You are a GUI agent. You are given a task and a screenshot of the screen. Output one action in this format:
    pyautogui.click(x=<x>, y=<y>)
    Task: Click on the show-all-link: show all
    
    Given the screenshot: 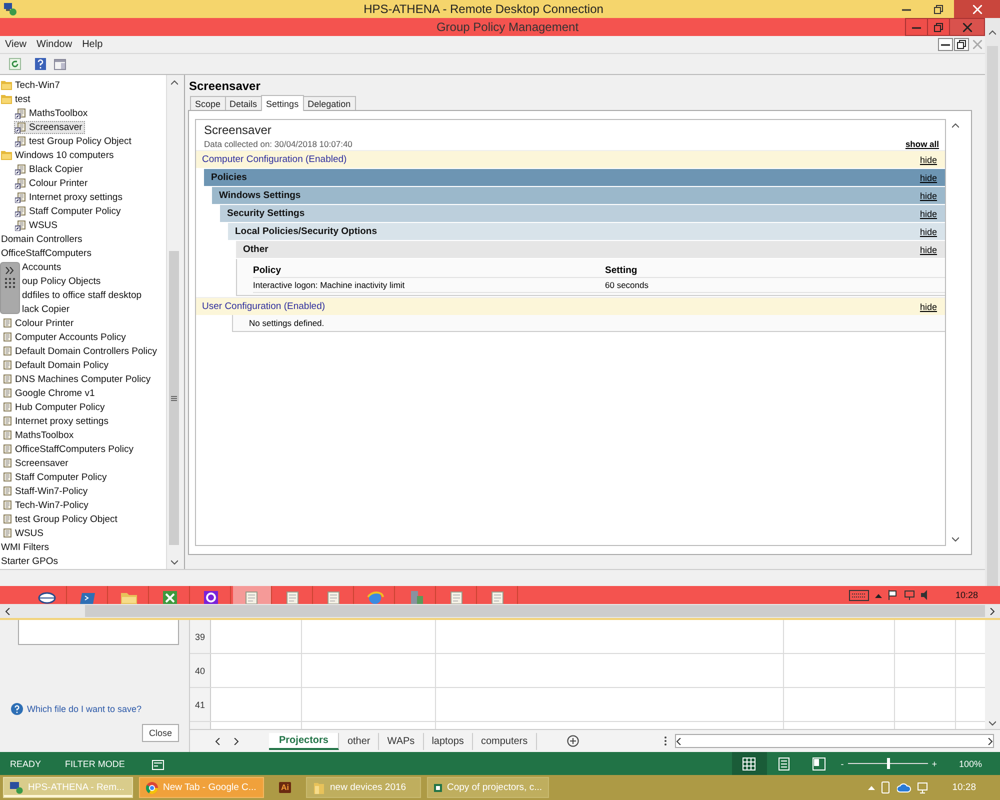 What is the action you would take?
    pyautogui.click(x=925, y=144)
    